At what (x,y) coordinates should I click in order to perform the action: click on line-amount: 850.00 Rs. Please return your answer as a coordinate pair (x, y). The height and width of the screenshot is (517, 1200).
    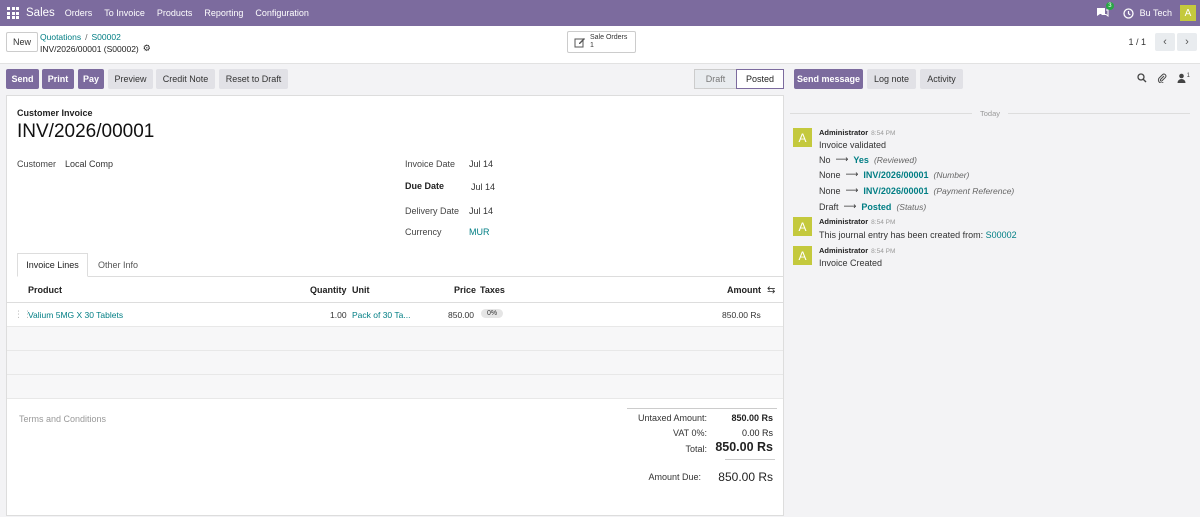
    Looking at the image, I should click on (741, 315).